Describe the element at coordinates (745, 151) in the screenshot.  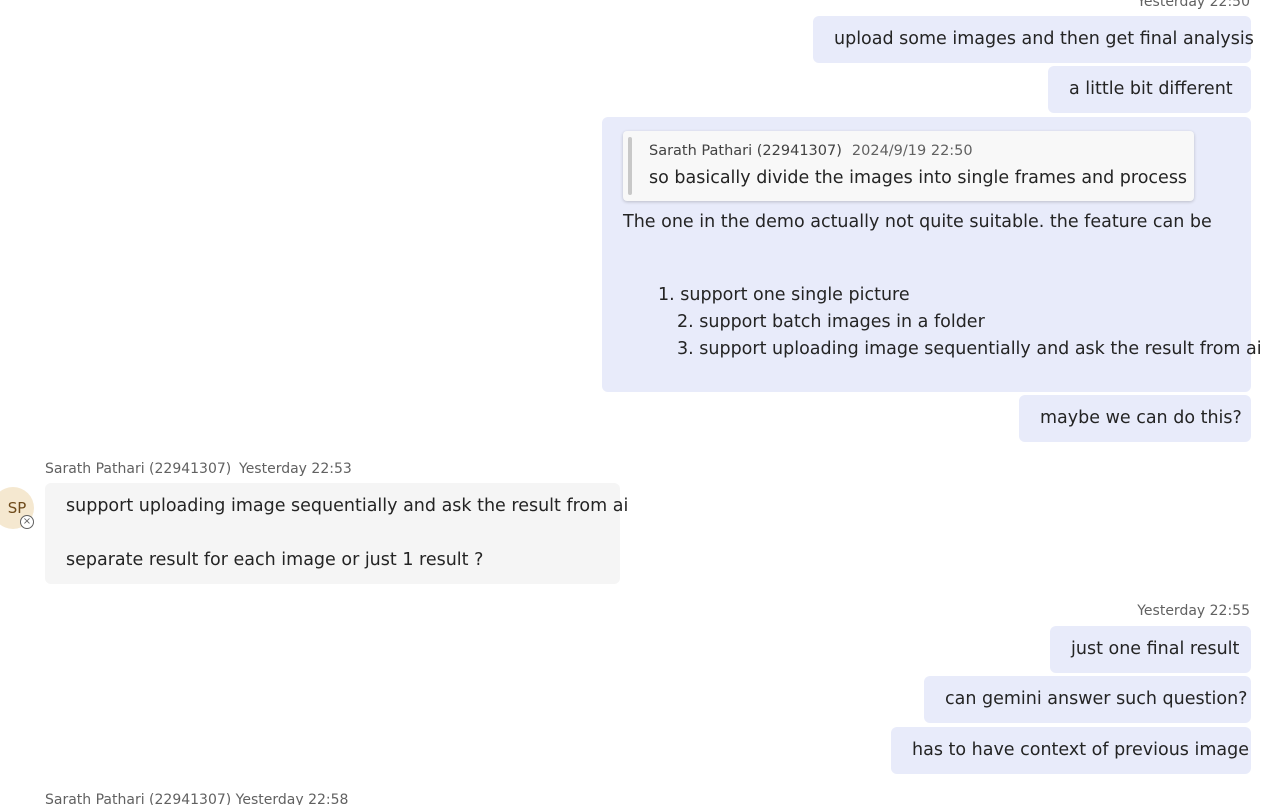
I see `quote-author: Sarath Pathari (22941307)` at that location.